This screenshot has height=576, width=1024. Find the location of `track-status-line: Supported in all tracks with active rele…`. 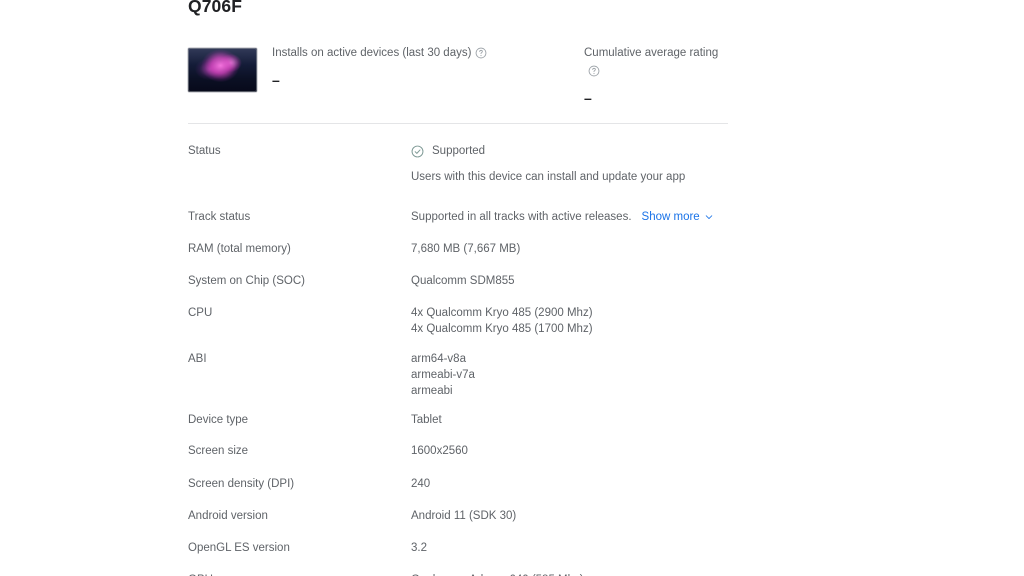

track-status-line: Supported in all tracks with active rele… is located at coordinates (572, 217).